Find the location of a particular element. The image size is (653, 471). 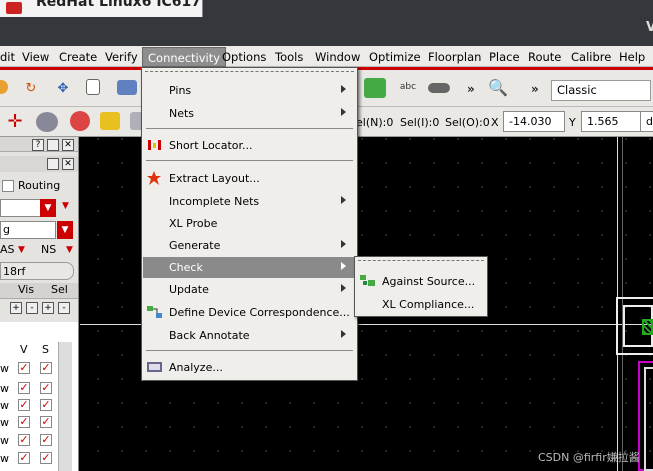

window-titlebar: RedHat Linux6 IC617 V is located at coordinates (326, 23).